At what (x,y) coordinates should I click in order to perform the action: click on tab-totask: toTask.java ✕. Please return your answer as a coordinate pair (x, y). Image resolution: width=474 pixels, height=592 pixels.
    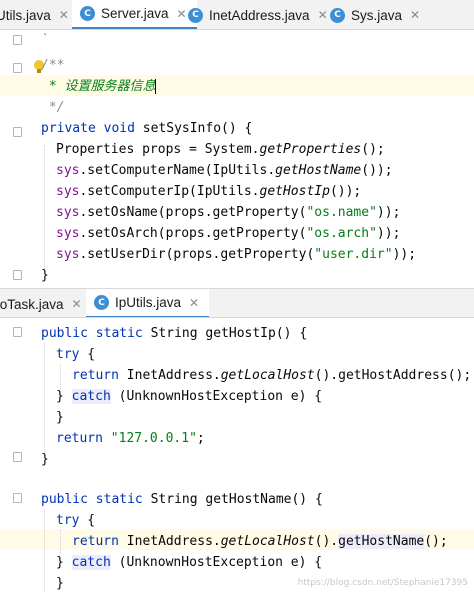
    Looking at the image, I should click on (41, 303).